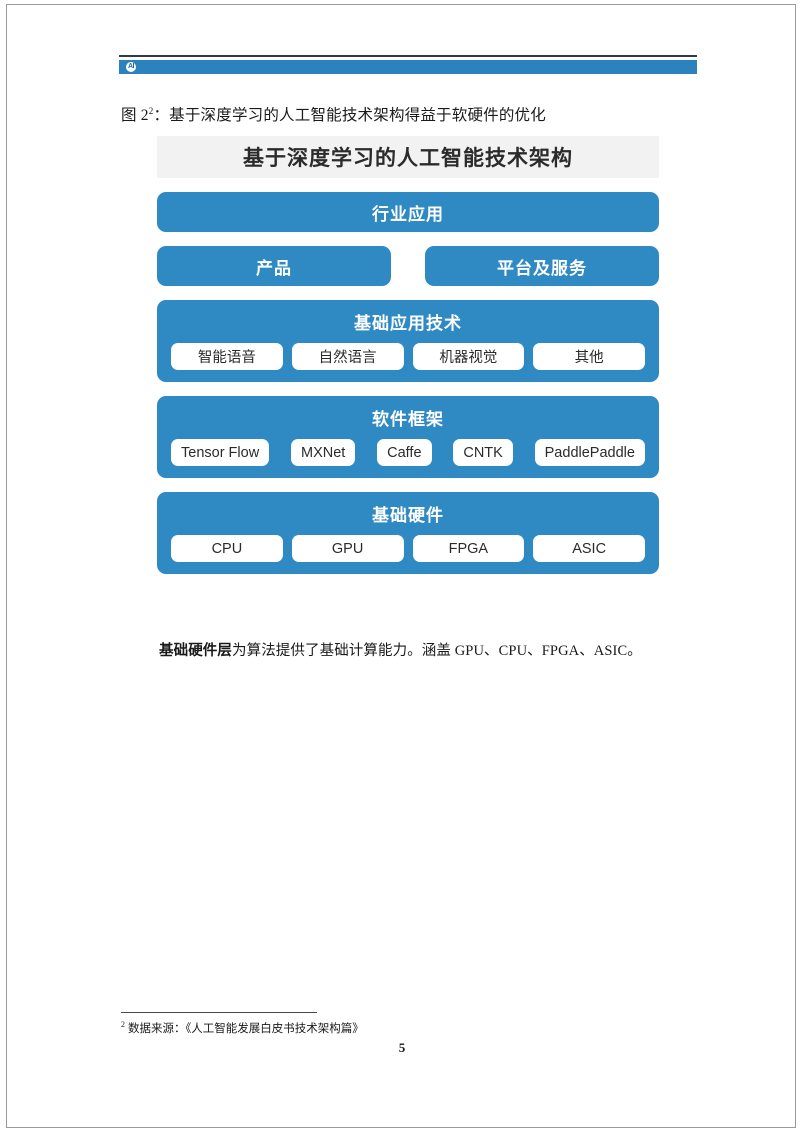 Image resolution: width=802 pixels, height=1133 pixels. I want to click on list-item: Caffe, so click(404, 452).